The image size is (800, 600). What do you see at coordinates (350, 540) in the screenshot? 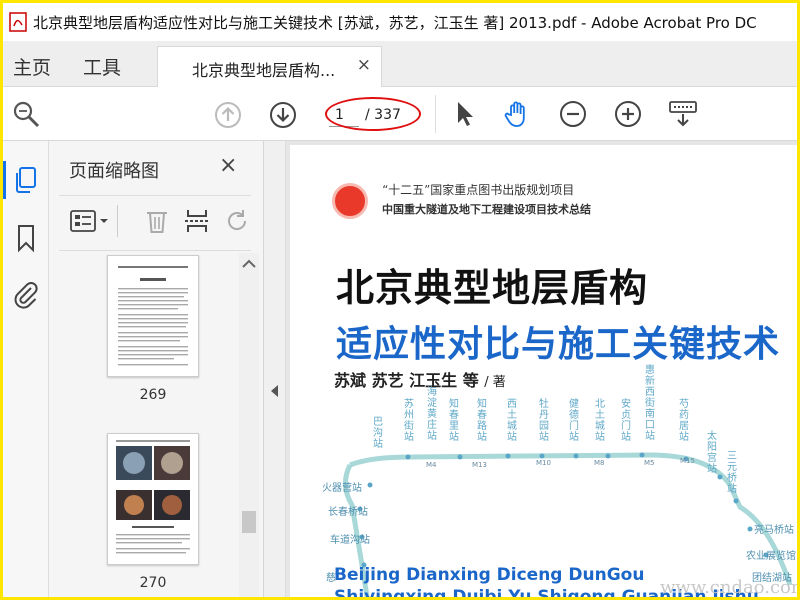
I see `station-label: 车道沟站` at bounding box center [350, 540].